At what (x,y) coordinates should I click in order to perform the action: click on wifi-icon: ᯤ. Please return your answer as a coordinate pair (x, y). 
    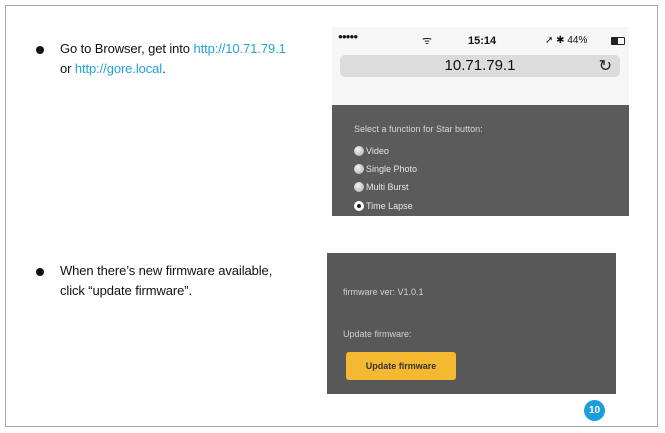
    Looking at the image, I should click on (427, 41).